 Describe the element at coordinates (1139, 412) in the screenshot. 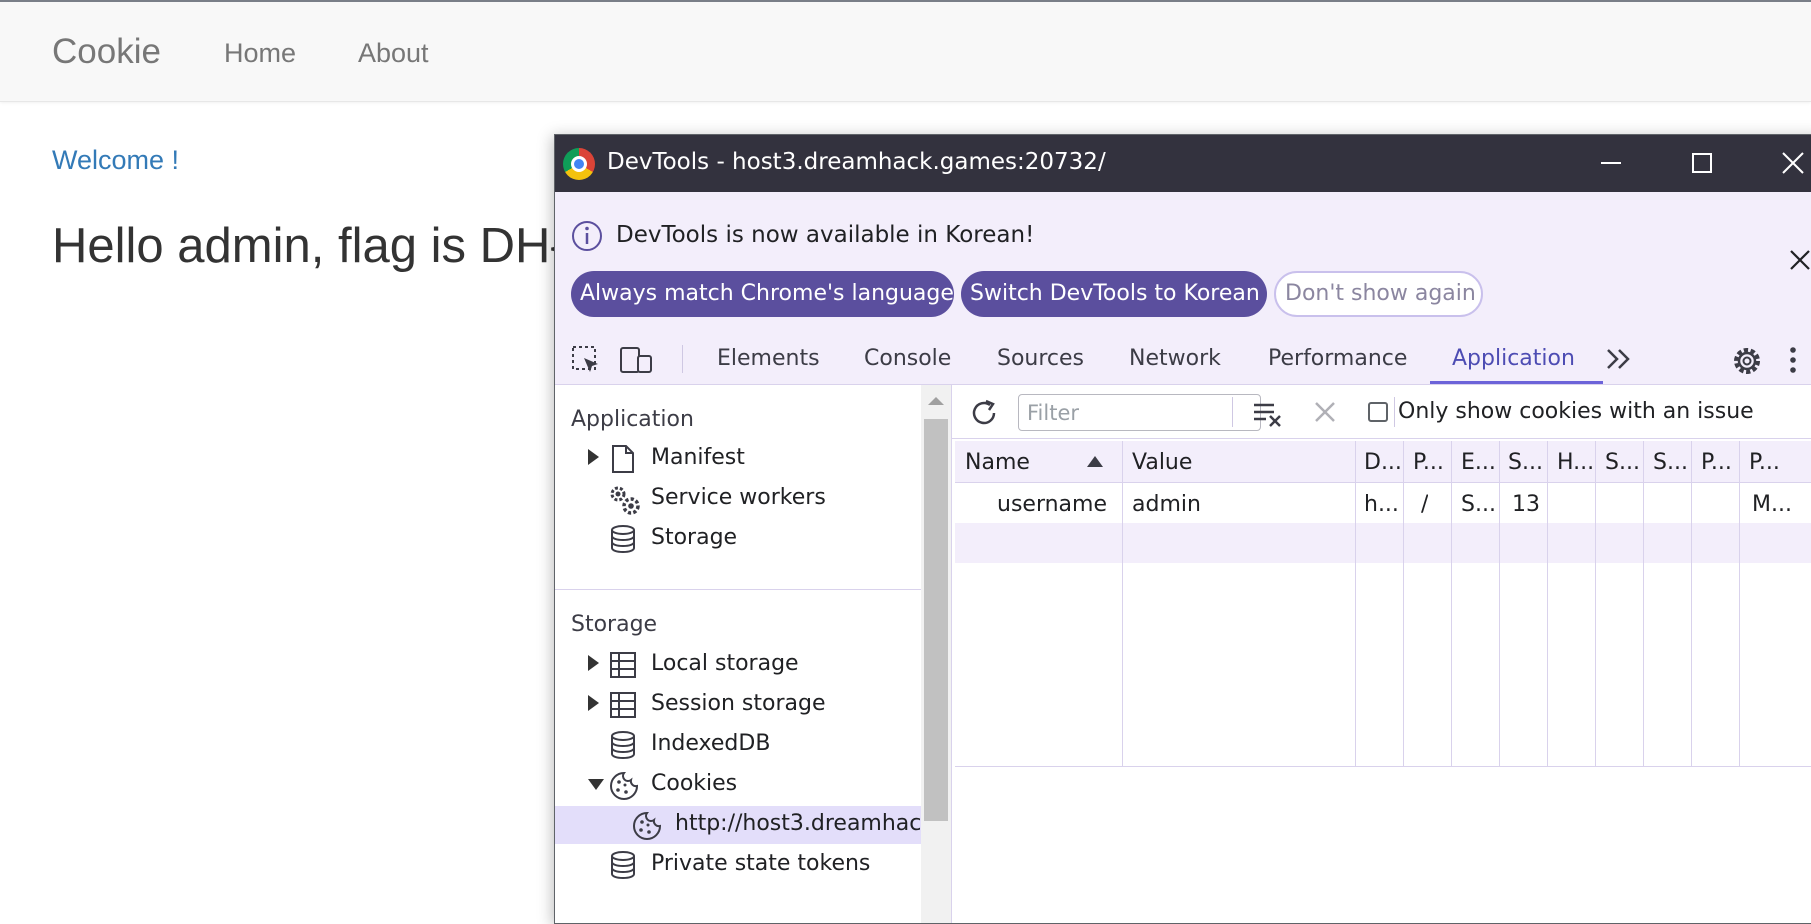

I see `cookie-filter-input` at that location.